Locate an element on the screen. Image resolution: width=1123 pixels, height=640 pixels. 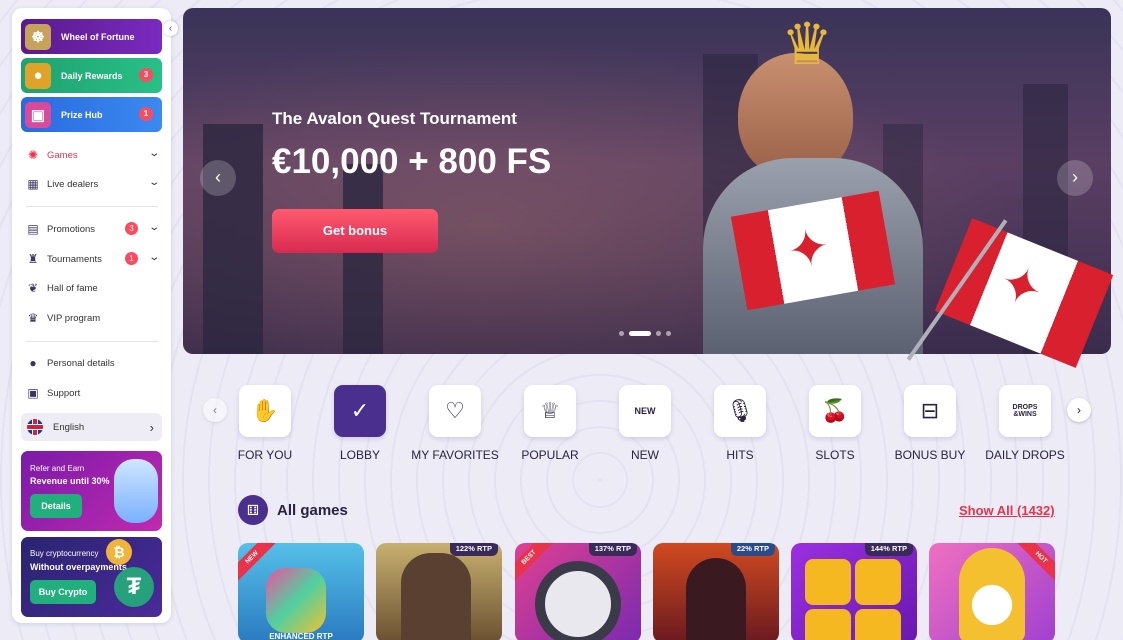
buy-crypto-button: Buy Crypto is located at coordinates (63, 592).